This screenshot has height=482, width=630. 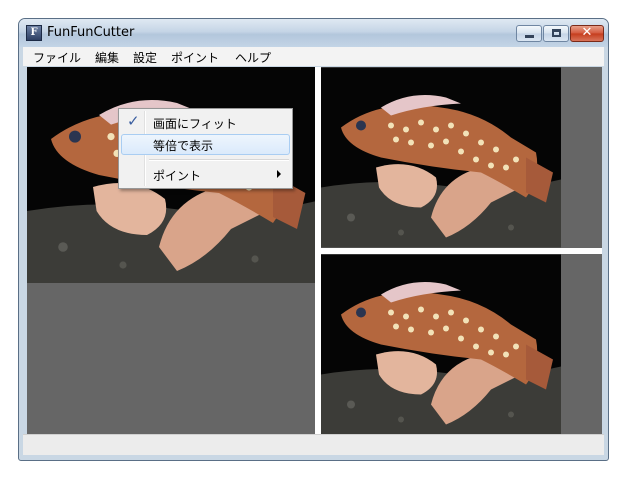 I want to click on menu-item-label: ポイント, so click(x=177, y=176).